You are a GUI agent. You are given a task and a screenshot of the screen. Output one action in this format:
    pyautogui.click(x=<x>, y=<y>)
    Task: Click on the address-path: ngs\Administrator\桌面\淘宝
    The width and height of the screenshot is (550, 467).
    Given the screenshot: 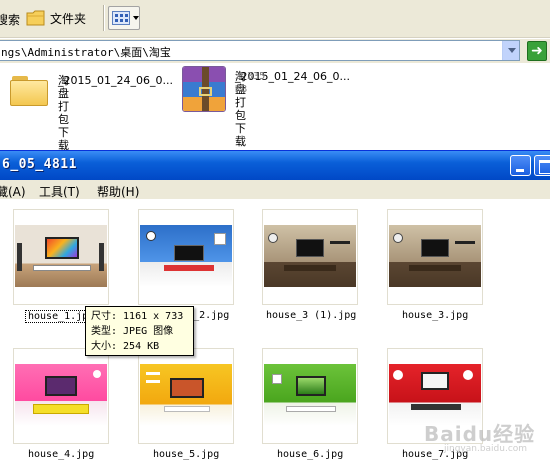 What is the action you would take?
    pyautogui.click(x=86, y=52)
    